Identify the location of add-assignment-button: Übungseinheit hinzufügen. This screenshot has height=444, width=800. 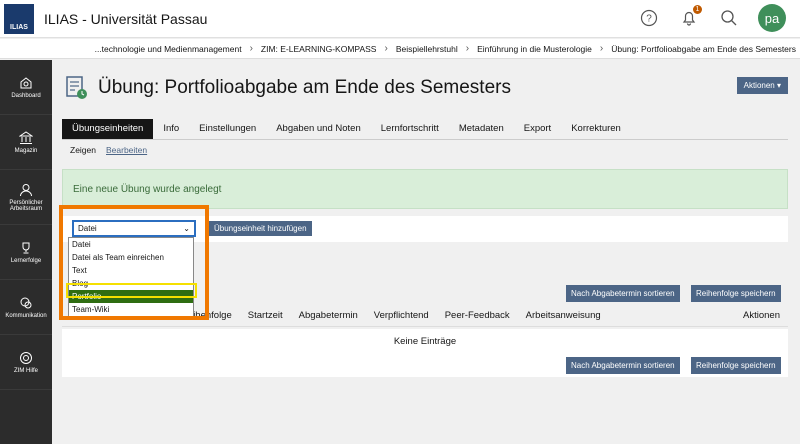
(260, 228).